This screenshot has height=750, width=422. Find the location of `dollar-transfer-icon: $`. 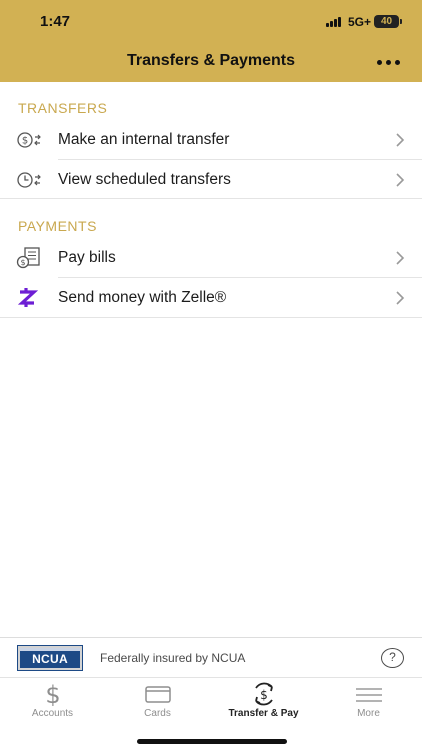

dollar-transfer-icon: $ is located at coordinates (29, 140).